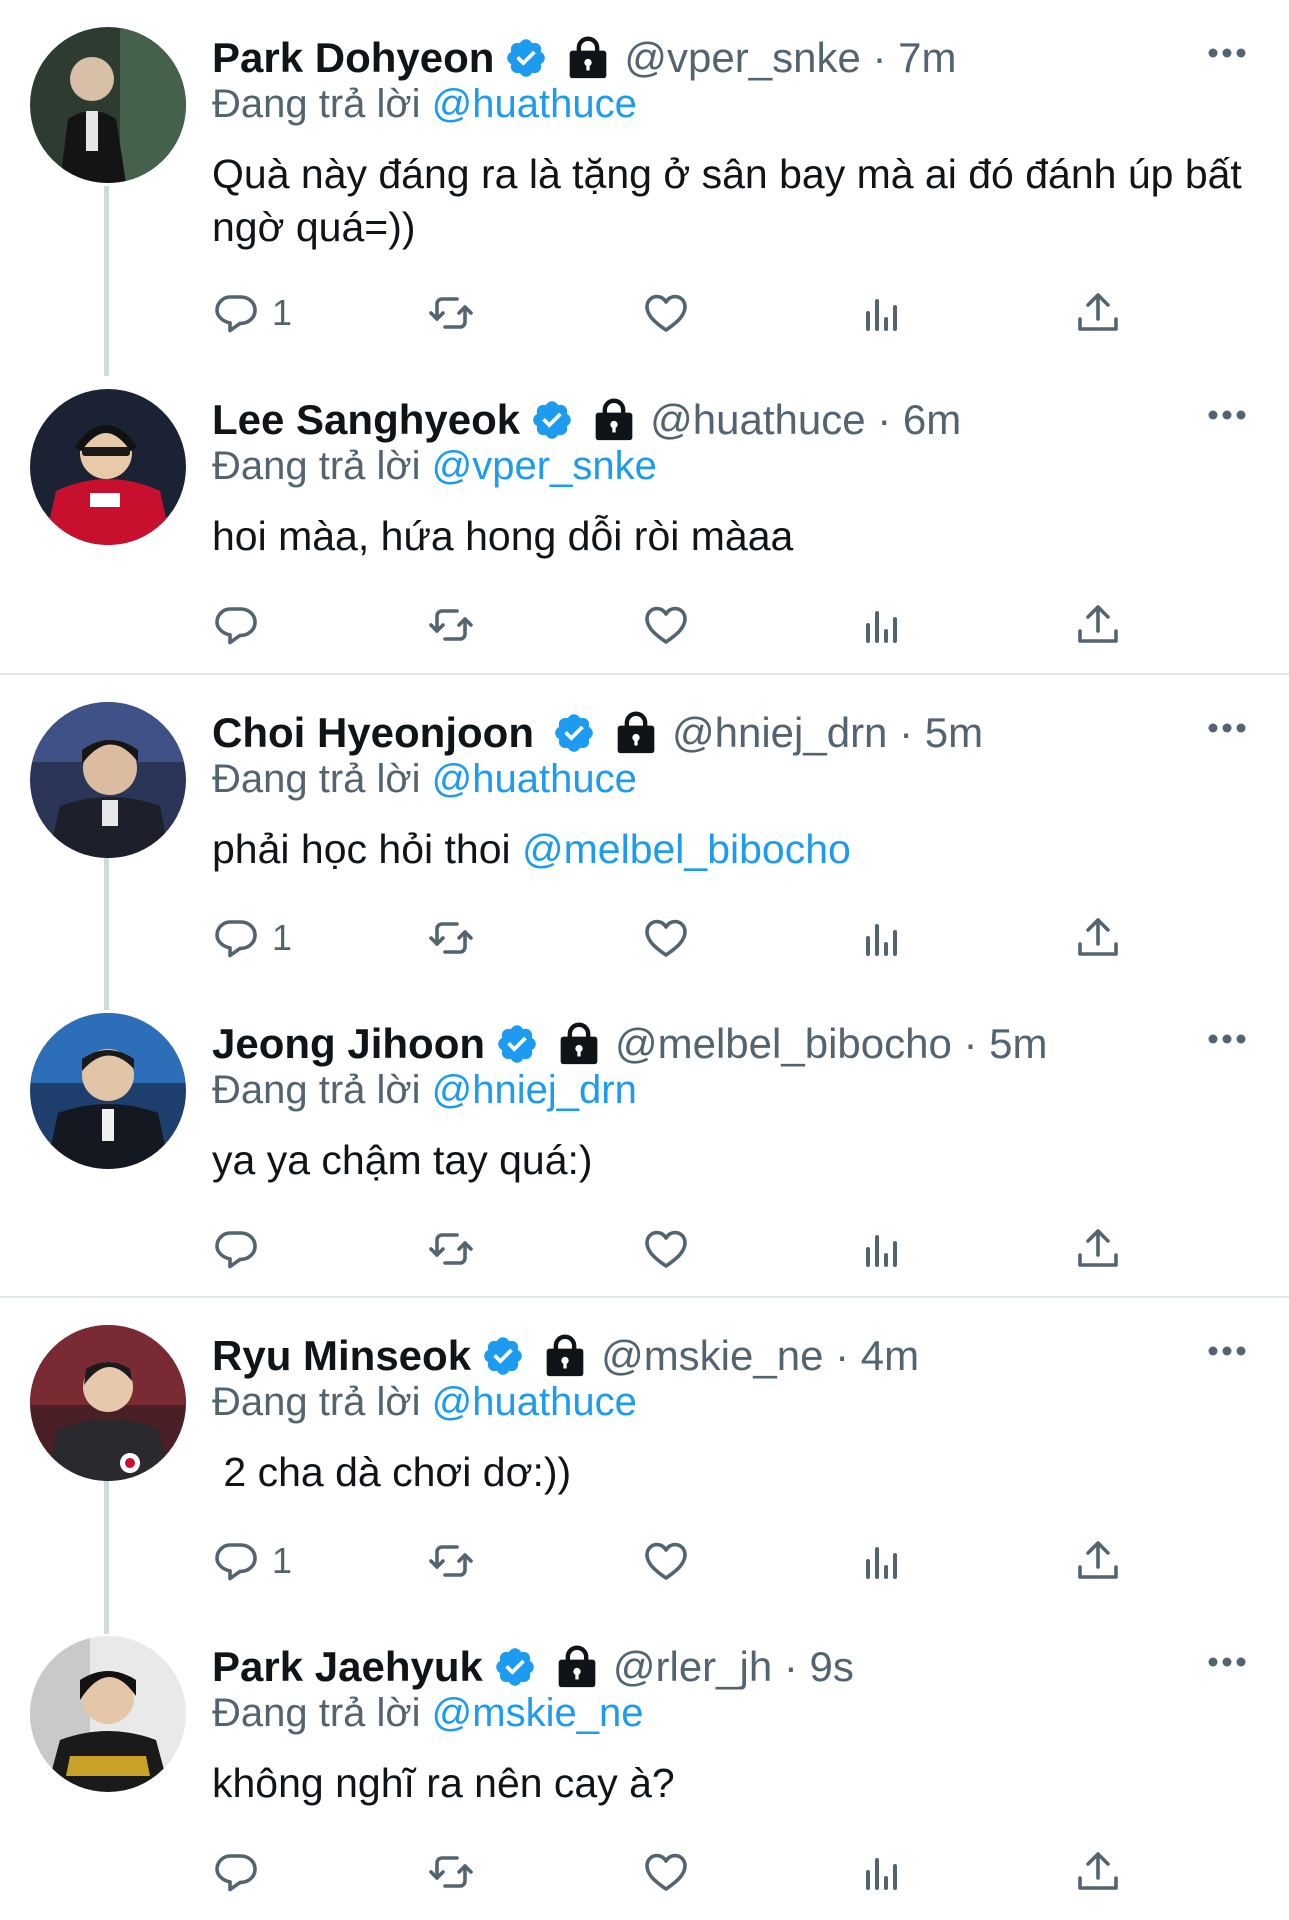 Image resolution: width=1289 pixels, height=1920 pixels. Describe the element at coordinates (424, 1090) in the screenshot. I see `replying-to: Đang trả lời @hniej_drn` at that location.